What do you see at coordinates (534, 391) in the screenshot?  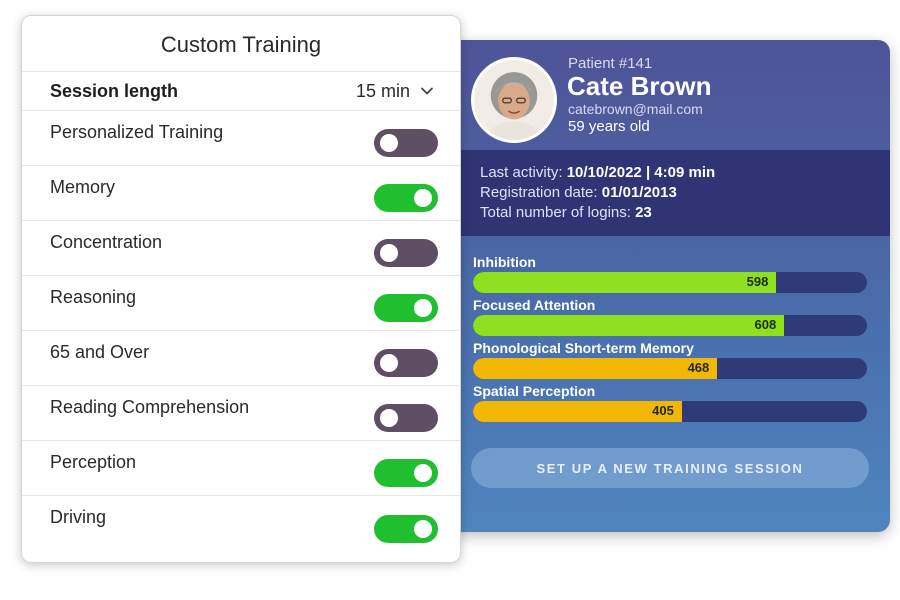 I see `metric-label: Spatial Perception` at bounding box center [534, 391].